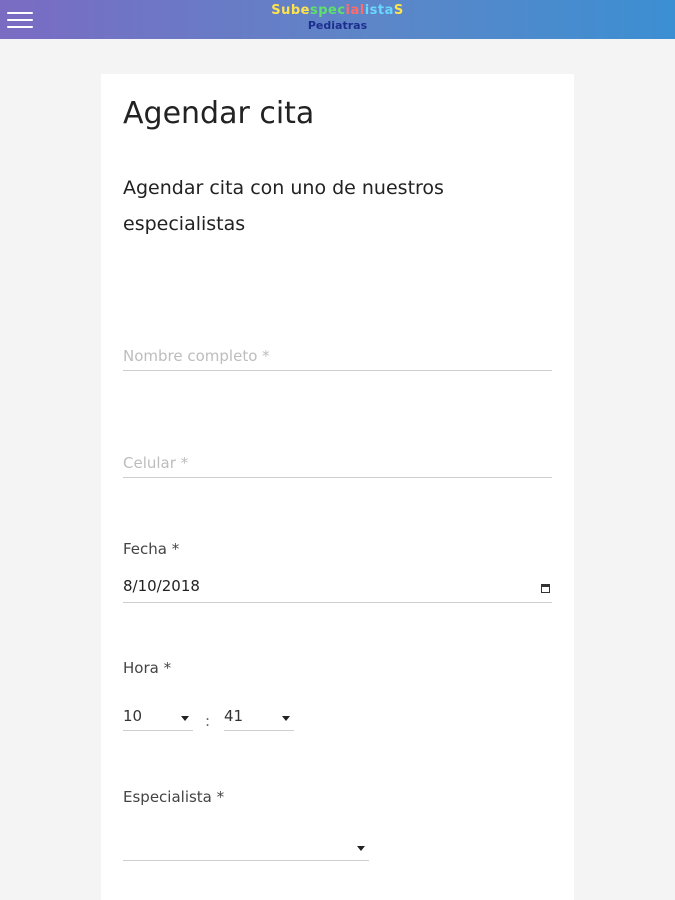 The image size is (675, 900). What do you see at coordinates (398, 10) in the screenshot?
I see `logo-title-part: S` at bounding box center [398, 10].